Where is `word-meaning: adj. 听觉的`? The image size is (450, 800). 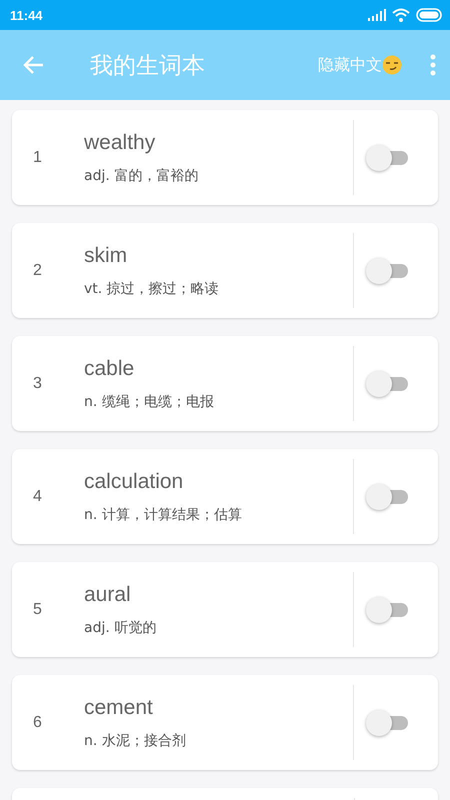 word-meaning: adj. 听觉的 is located at coordinates (121, 627).